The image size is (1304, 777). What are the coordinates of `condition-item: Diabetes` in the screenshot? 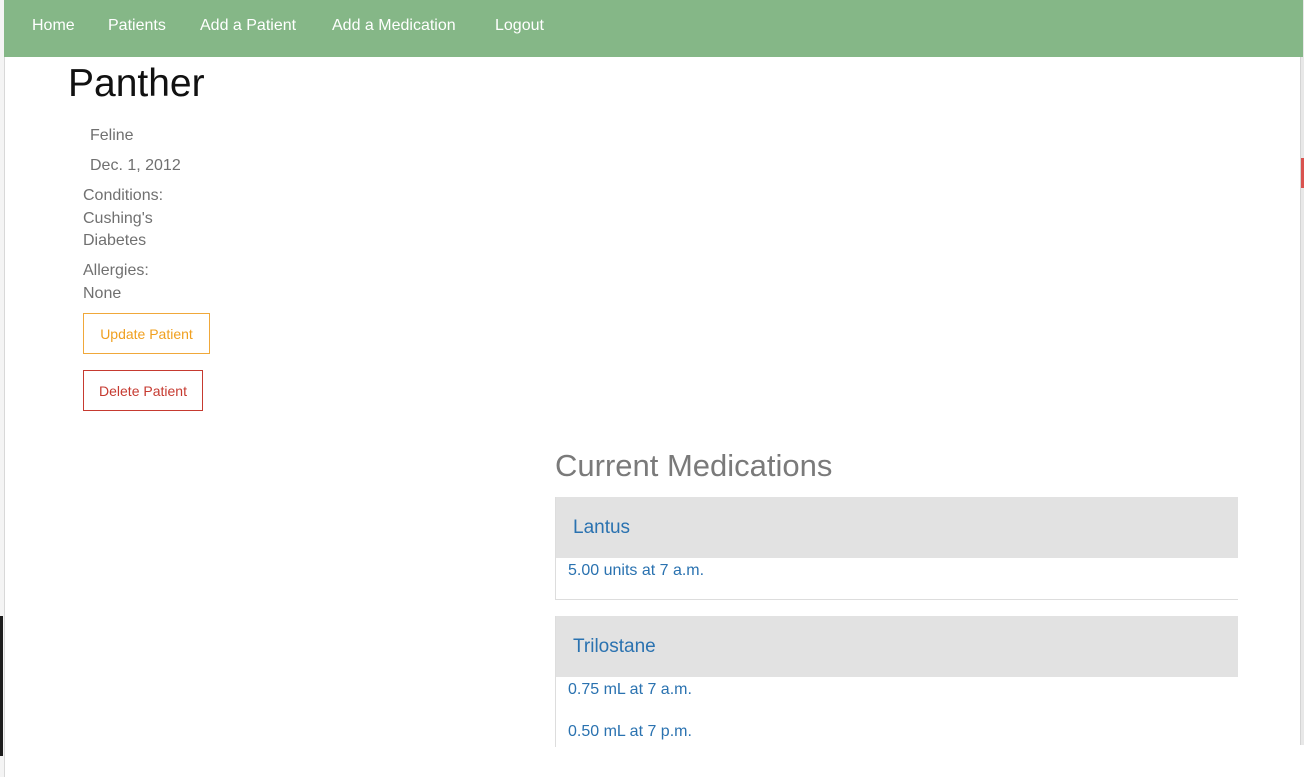 It's located at (115, 240).